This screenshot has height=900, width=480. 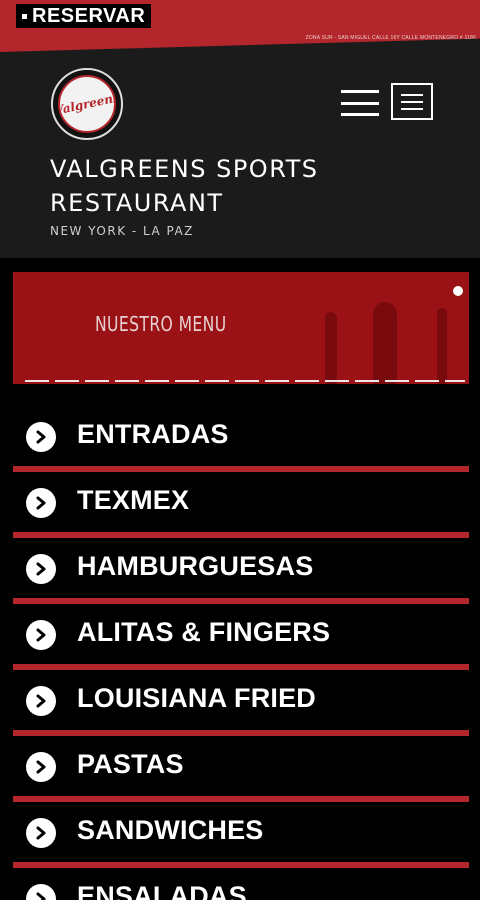 What do you see at coordinates (241, 766) in the screenshot?
I see `menu-item-row: PASTAS` at bounding box center [241, 766].